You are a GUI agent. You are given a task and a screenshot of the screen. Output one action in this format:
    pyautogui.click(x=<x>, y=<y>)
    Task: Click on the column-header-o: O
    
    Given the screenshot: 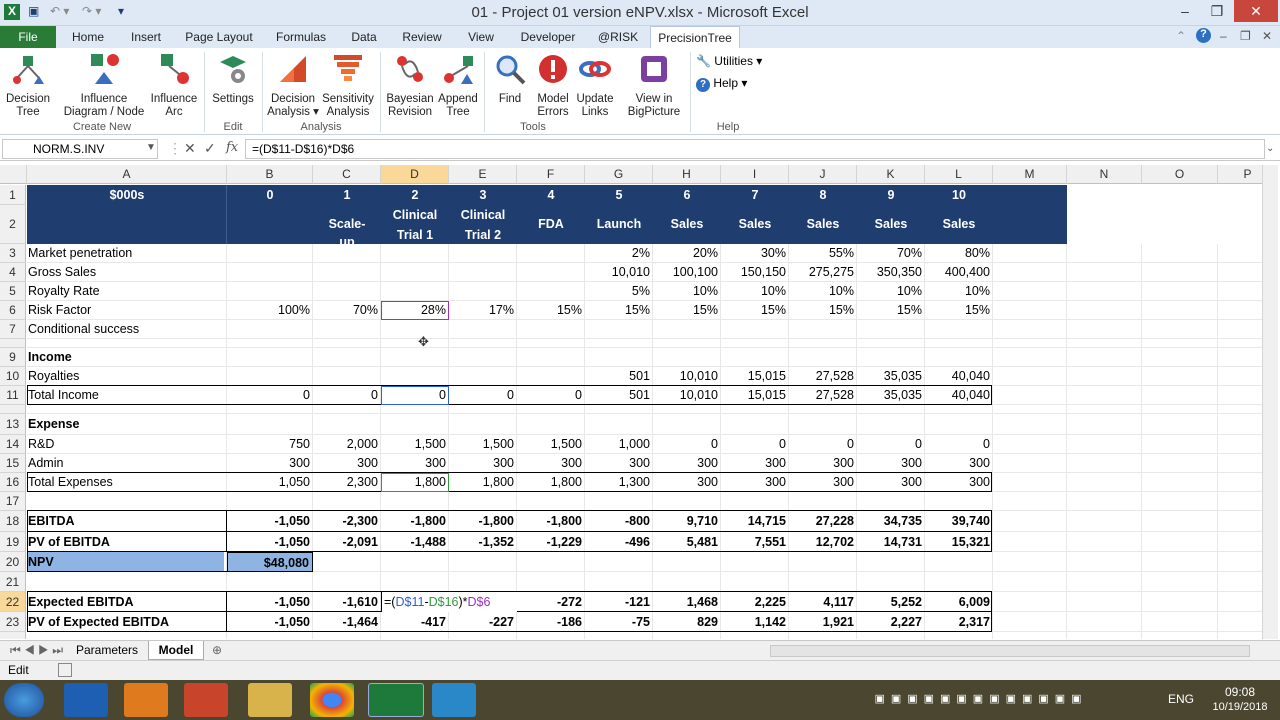 What is the action you would take?
    pyautogui.click(x=1180, y=174)
    